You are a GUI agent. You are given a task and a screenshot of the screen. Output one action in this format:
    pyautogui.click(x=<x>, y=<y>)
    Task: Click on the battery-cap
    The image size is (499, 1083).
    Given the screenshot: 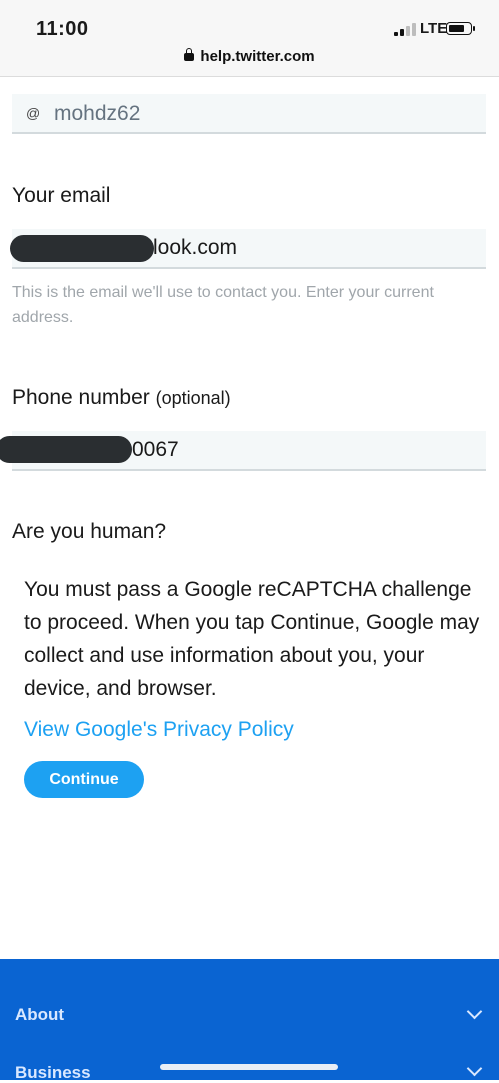 What is the action you would take?
    pyautogui.click(x=474, y=28)
    